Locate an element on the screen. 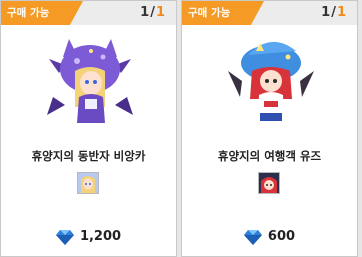  price-display: 1,200 is located at coordinates (88, 236).